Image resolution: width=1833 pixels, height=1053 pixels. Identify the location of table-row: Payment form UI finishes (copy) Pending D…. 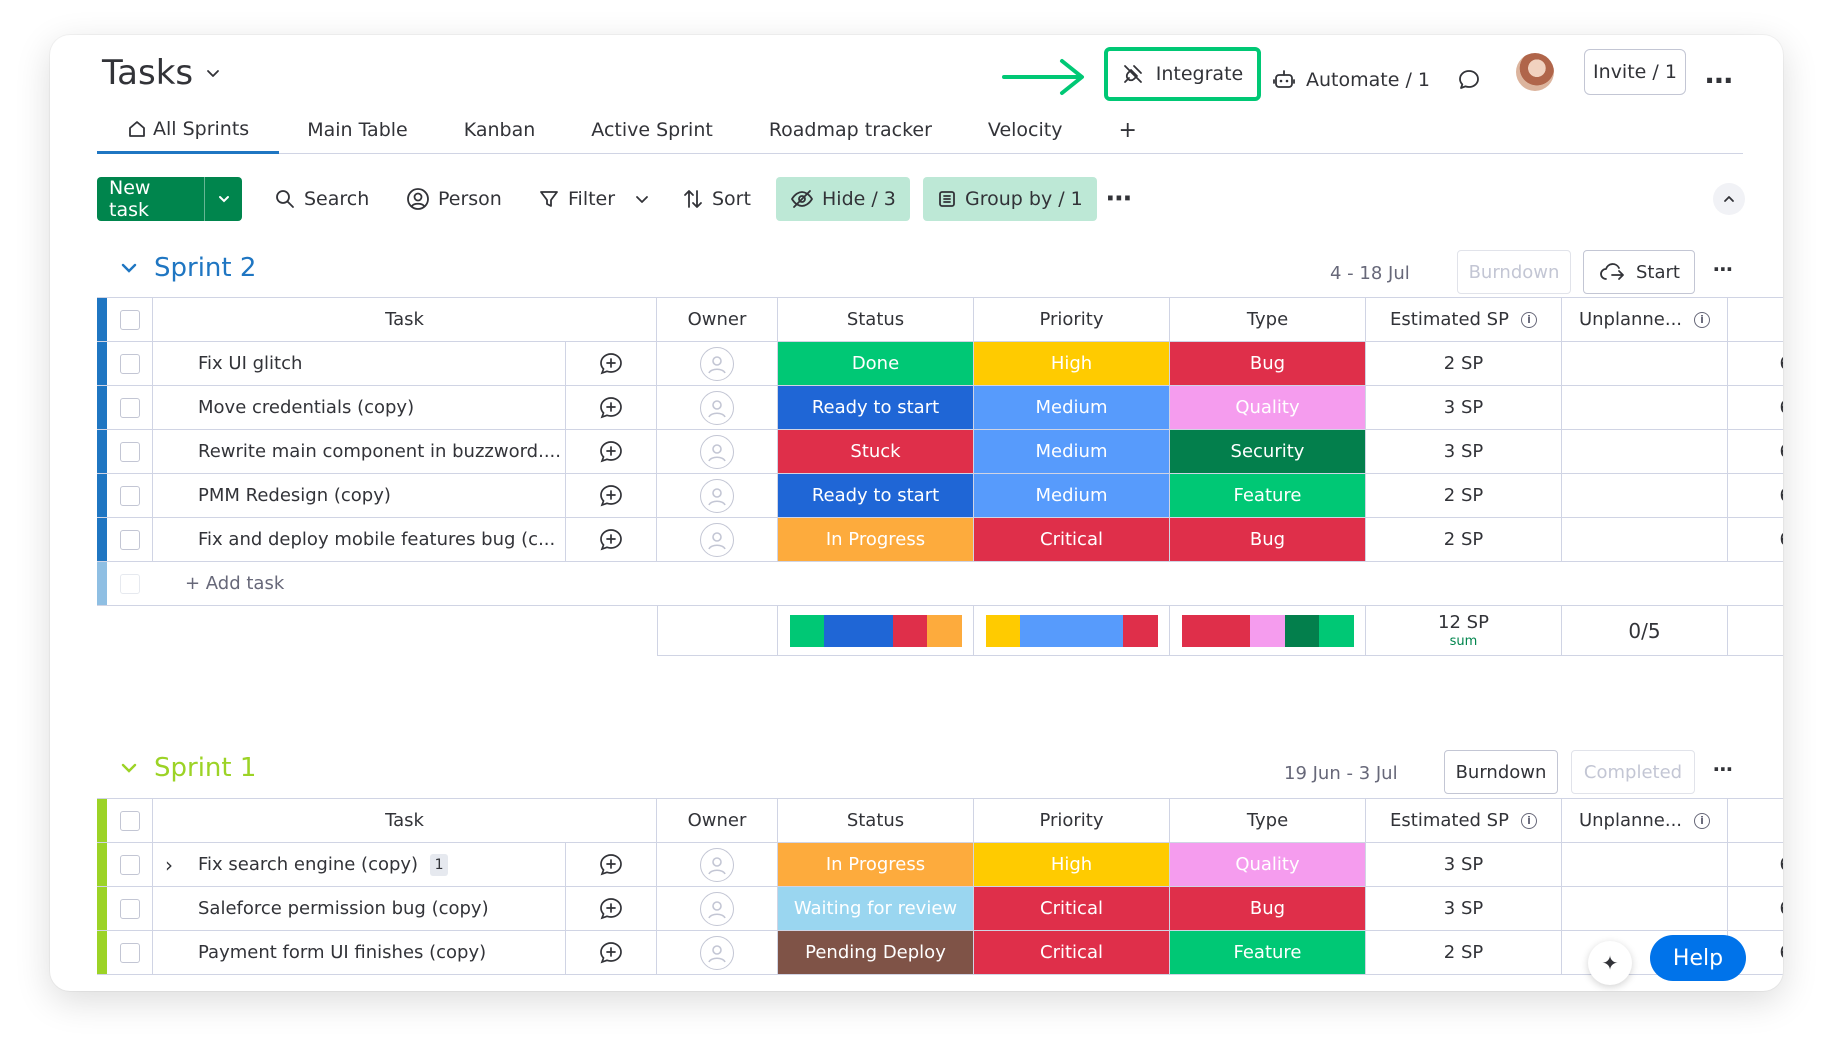
(940, 953).